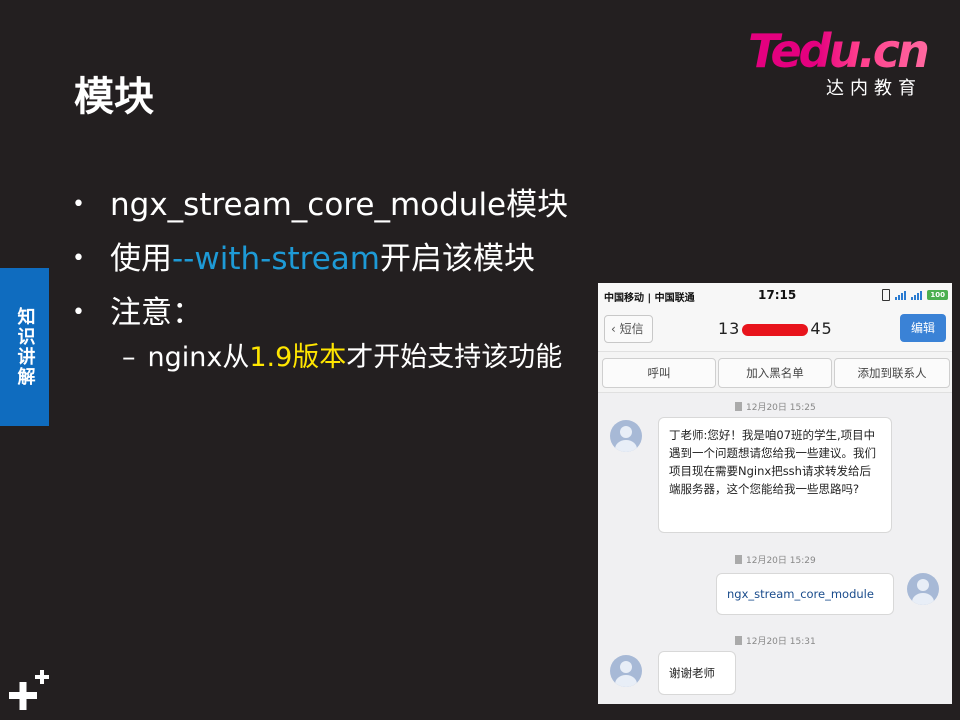 This screenshot has height=720, width=960. Describe the element at coordinates (901, 295) in the screenshot. I see `signal-icon` at that location.